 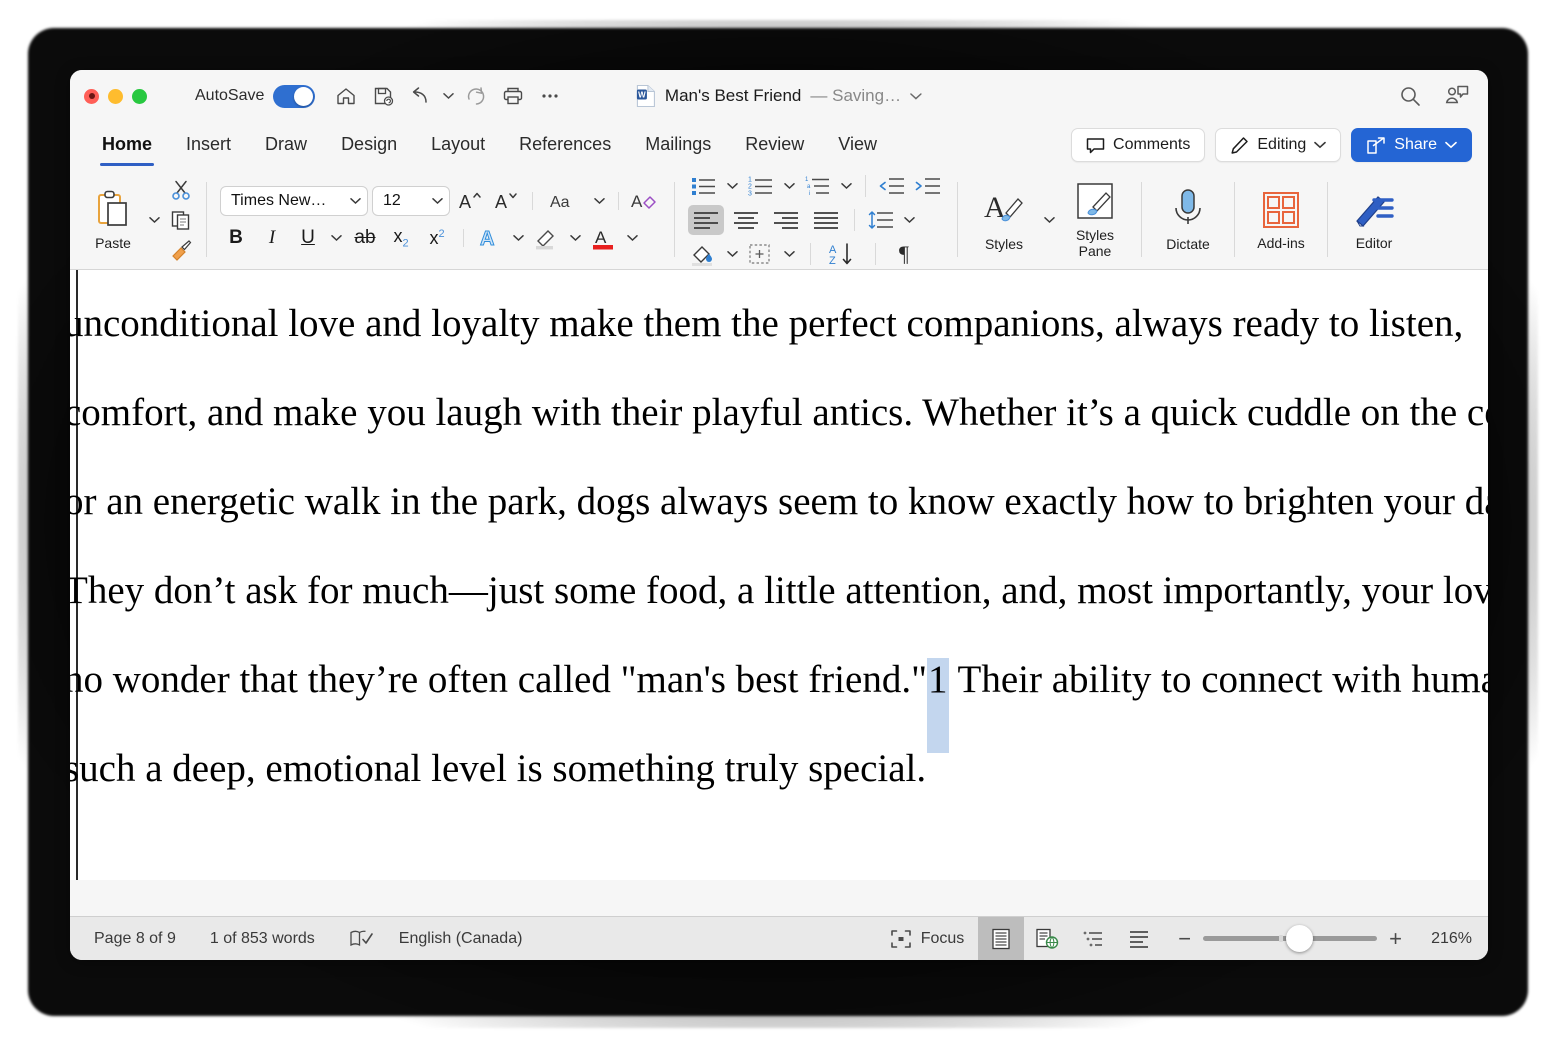 What do you see at coordinates (1411, 145) in the screenshot?
I see `share-button: Share` at bounding box center [1411, 145].